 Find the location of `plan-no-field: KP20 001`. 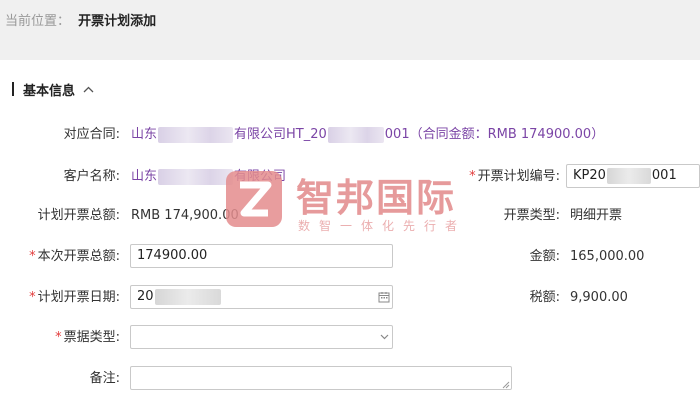

plan-no-field: KP20 001 is located at coordinates (633, 176).